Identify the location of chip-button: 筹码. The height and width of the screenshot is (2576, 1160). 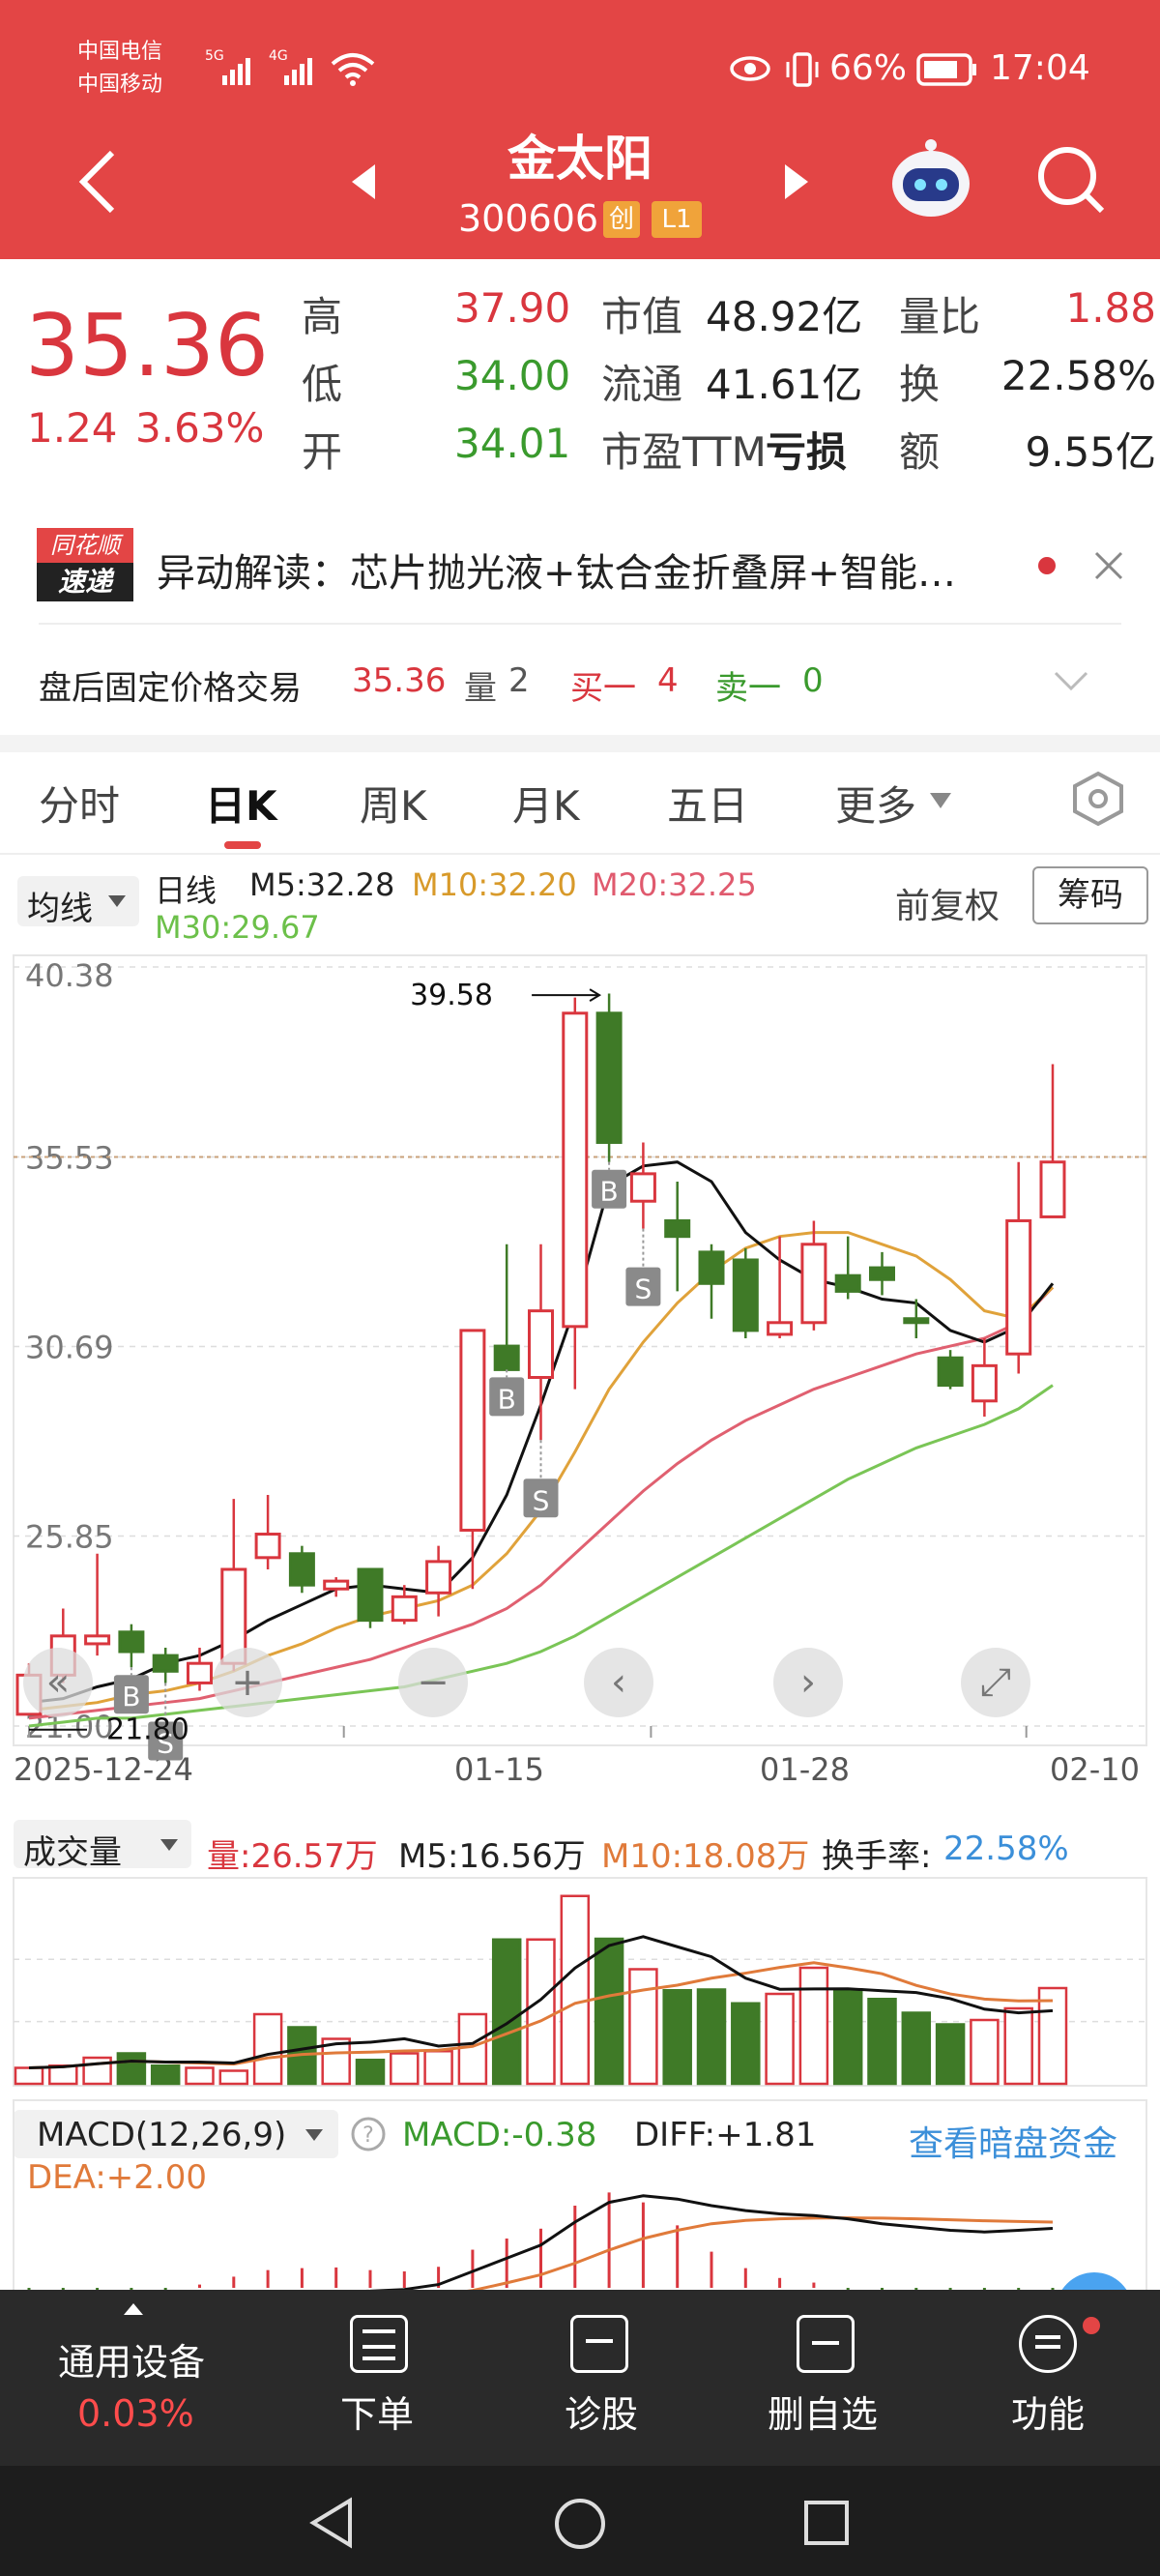
(1090, 895).